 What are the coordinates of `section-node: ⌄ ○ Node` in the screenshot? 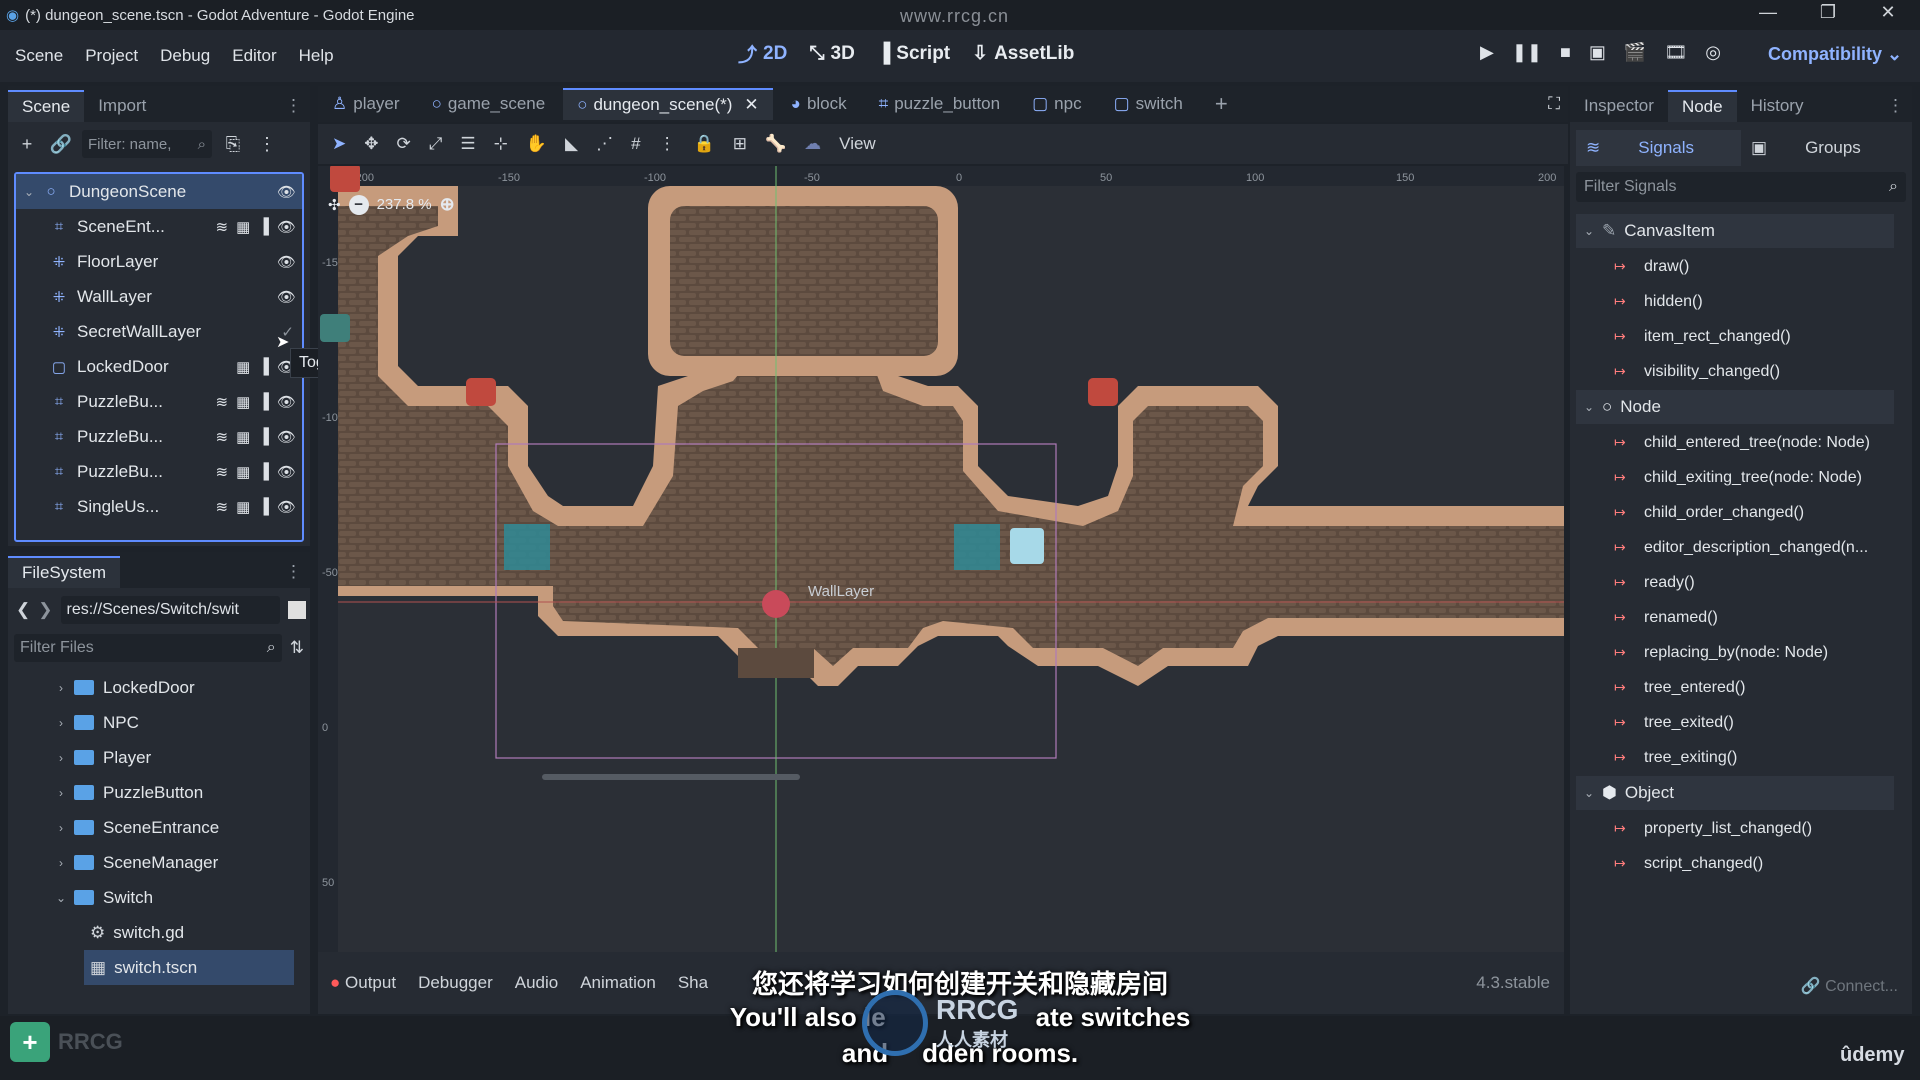 It's located at (1735, 407).